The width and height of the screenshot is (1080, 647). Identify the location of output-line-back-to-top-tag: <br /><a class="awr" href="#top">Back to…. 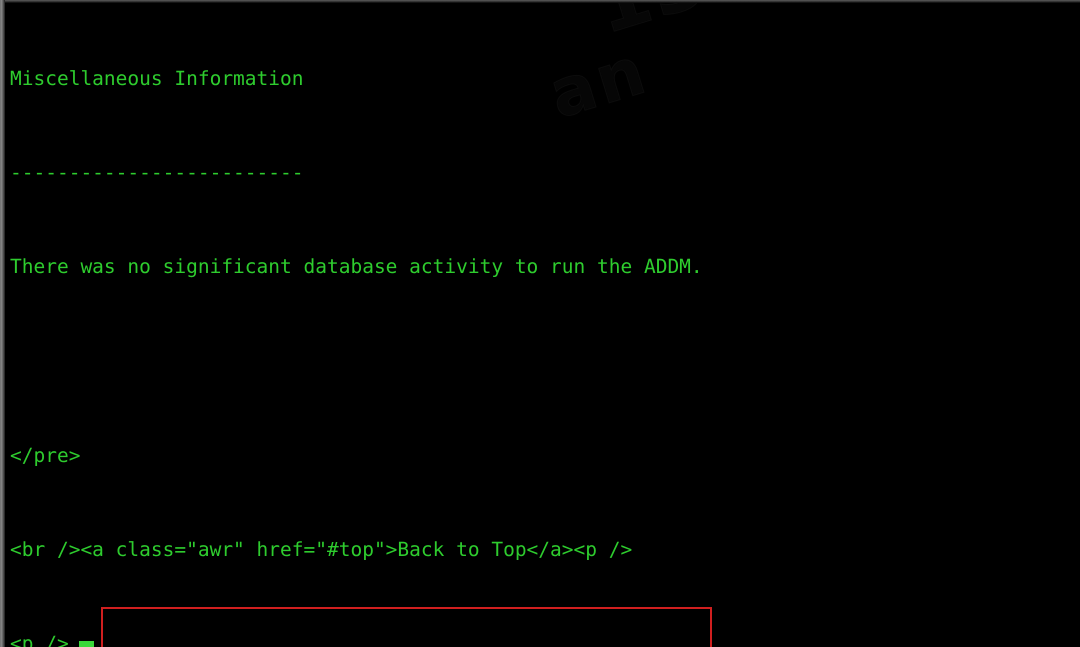
(321, 549).